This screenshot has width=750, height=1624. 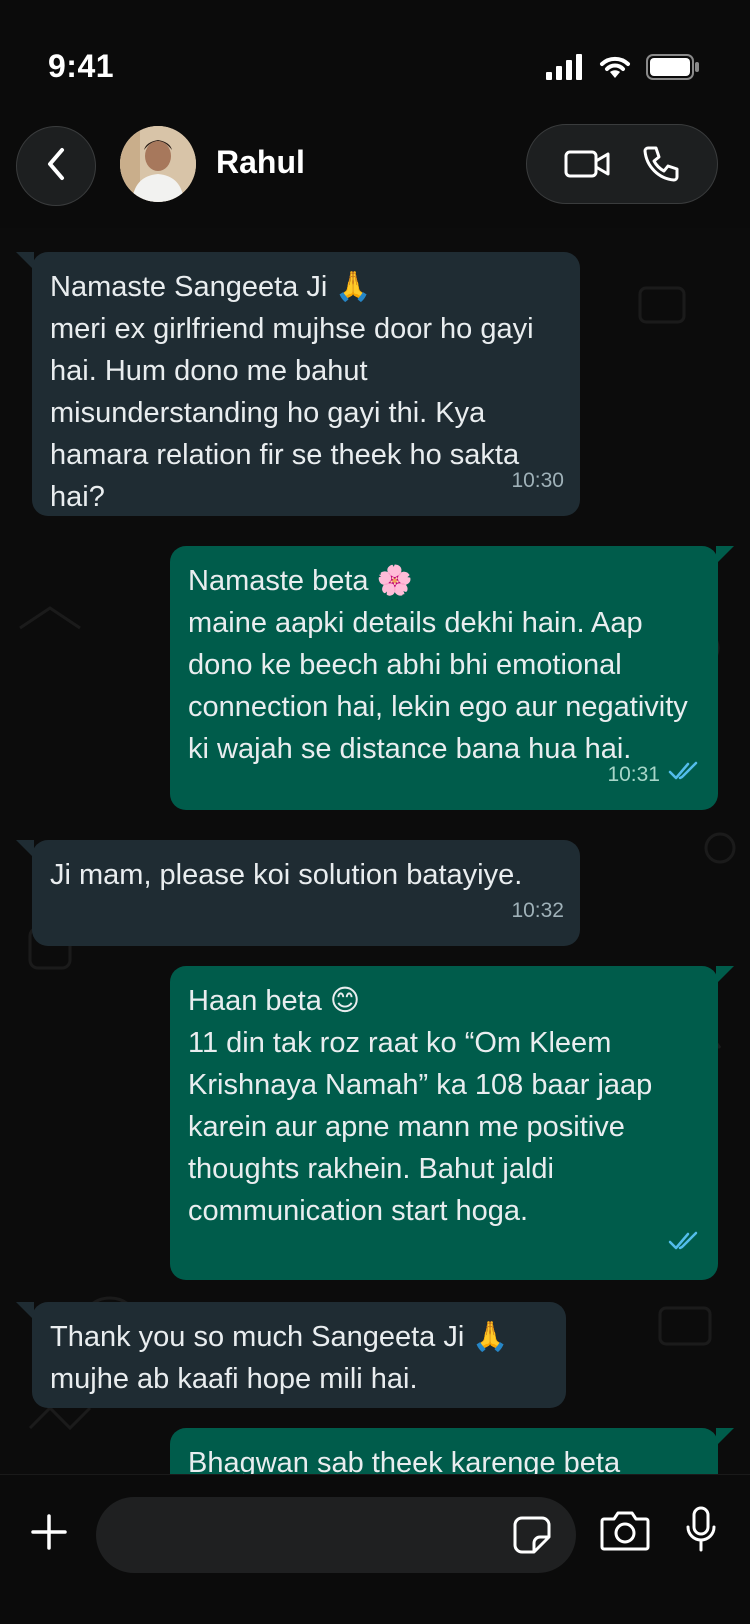 I want to click on camera-icon, so click(x=625, y=1532).